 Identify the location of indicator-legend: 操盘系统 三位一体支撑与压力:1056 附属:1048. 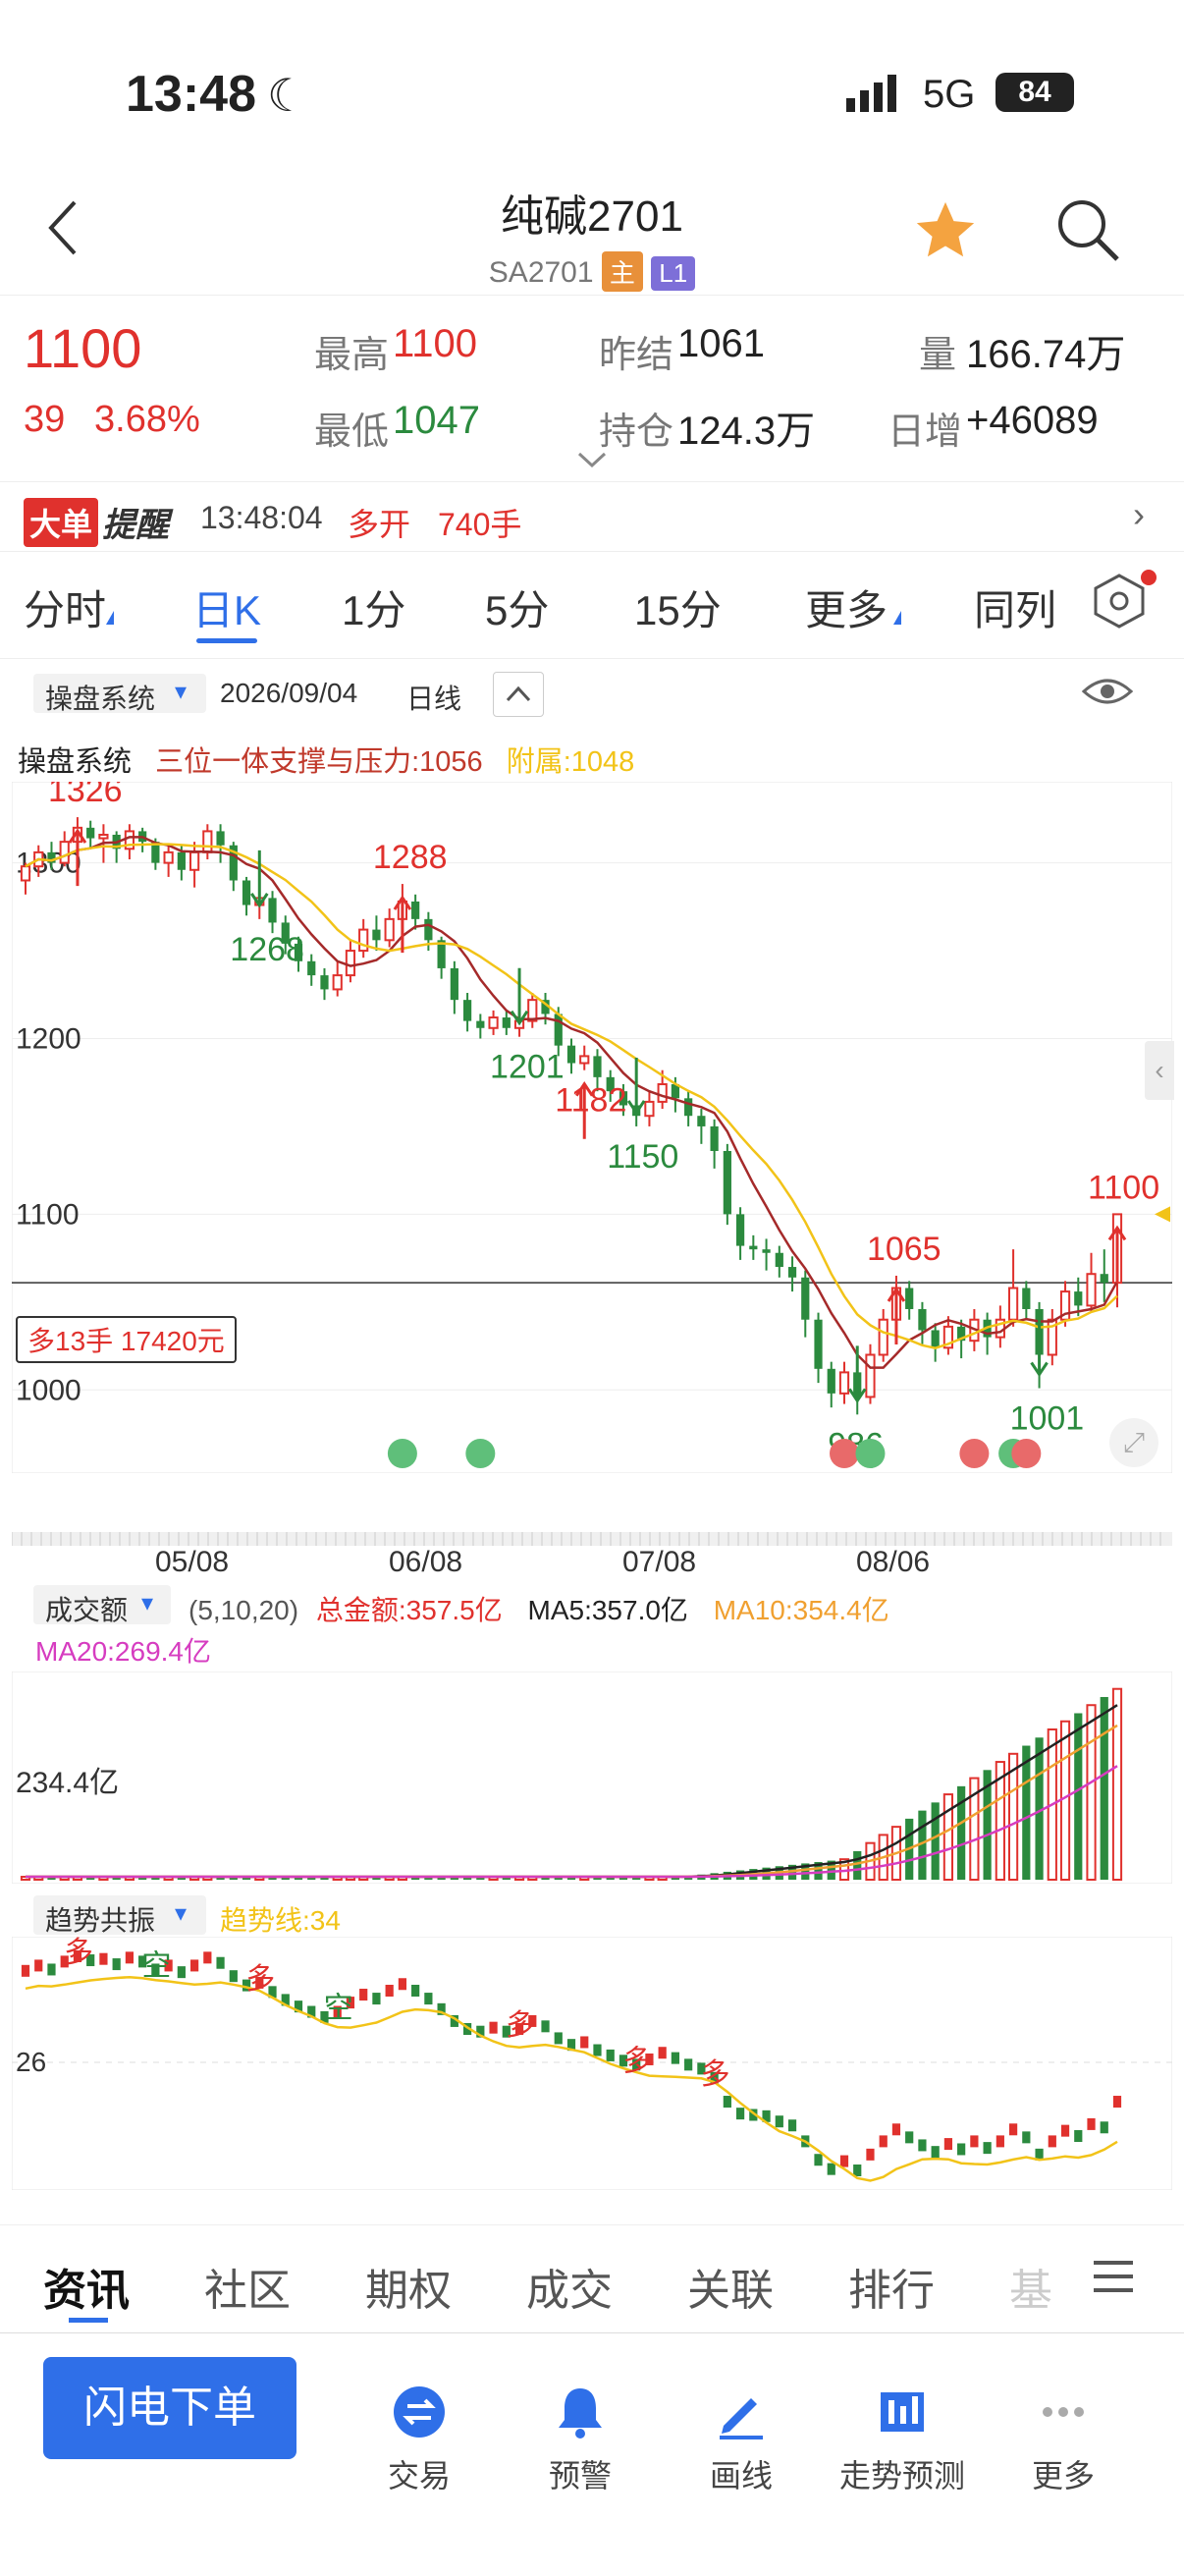
(326, 759).